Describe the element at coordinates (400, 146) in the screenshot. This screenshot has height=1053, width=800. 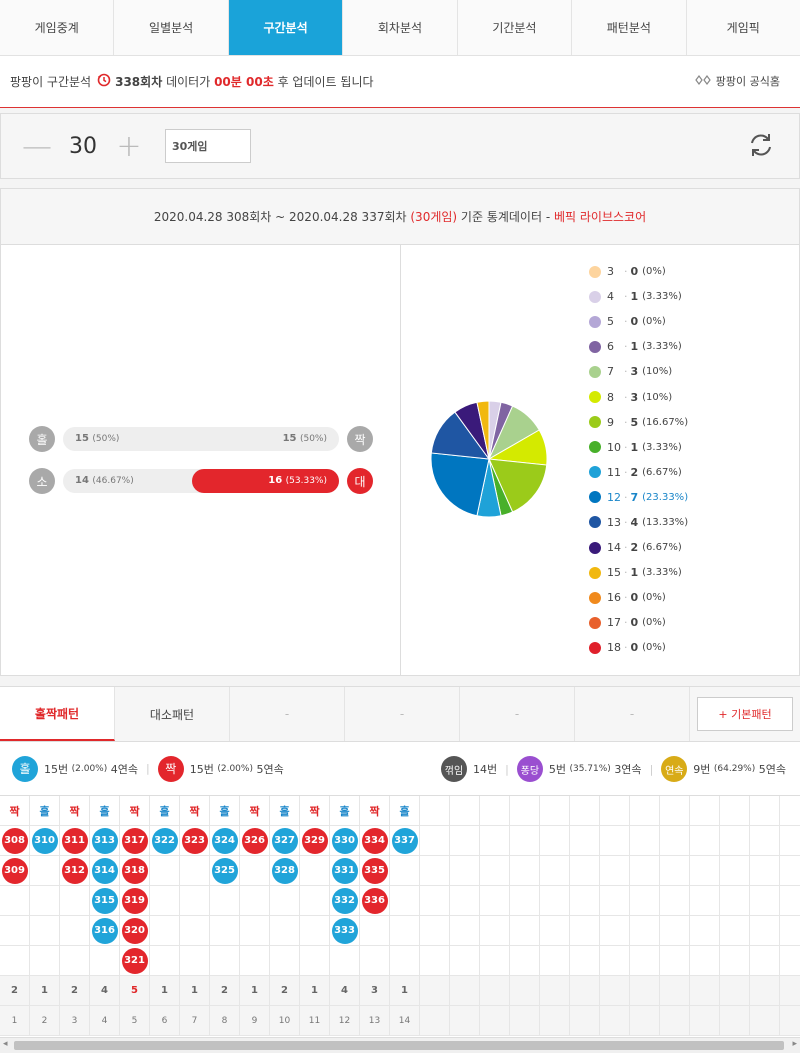
I see `game-count-control: — 30 + 30게임` at that location.